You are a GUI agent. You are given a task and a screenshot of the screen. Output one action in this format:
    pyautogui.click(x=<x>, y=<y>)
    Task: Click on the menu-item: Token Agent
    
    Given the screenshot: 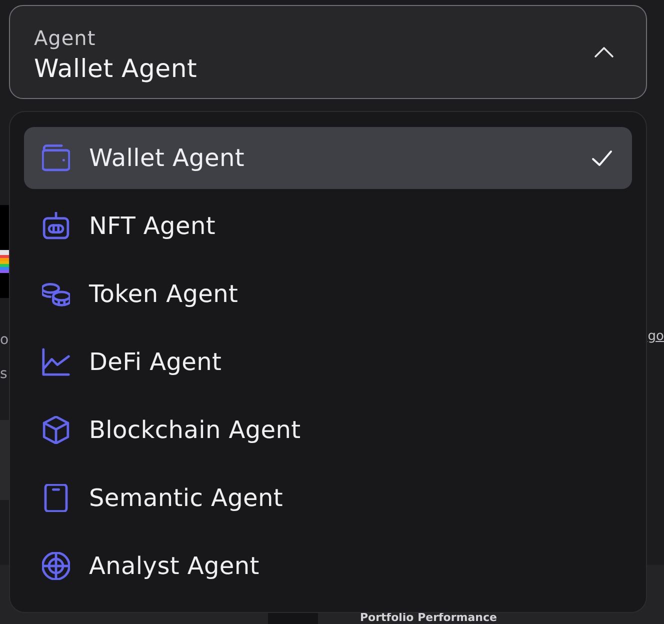 What is the action you would take?
    pyautogui.click(x=328, y=294)
    